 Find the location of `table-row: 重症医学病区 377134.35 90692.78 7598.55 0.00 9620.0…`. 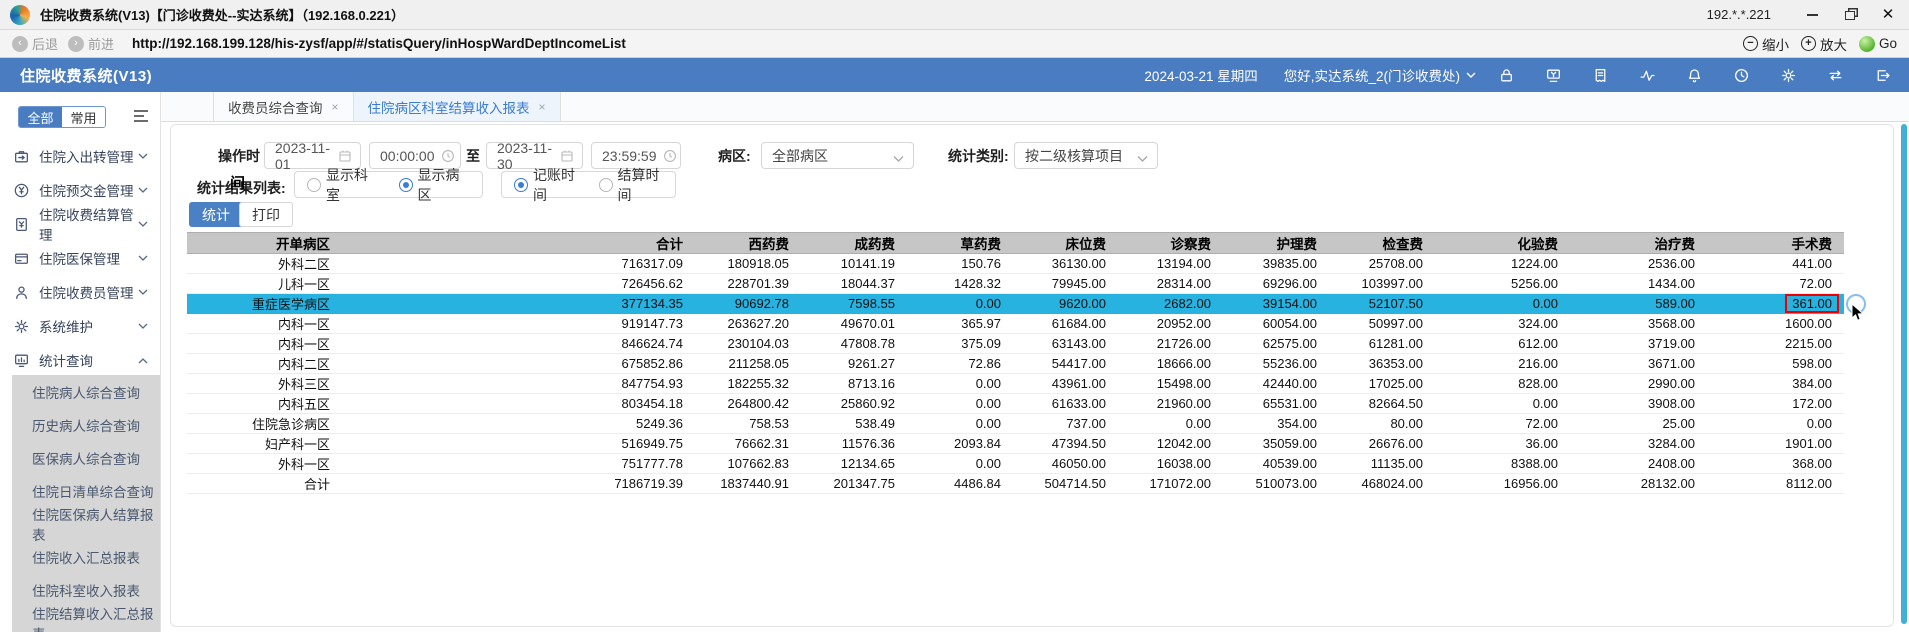

table-row: 重症医学病区 377134.35 90692.78 7598.55 0.00 9620.0… is located at coordinates (1015, 303).